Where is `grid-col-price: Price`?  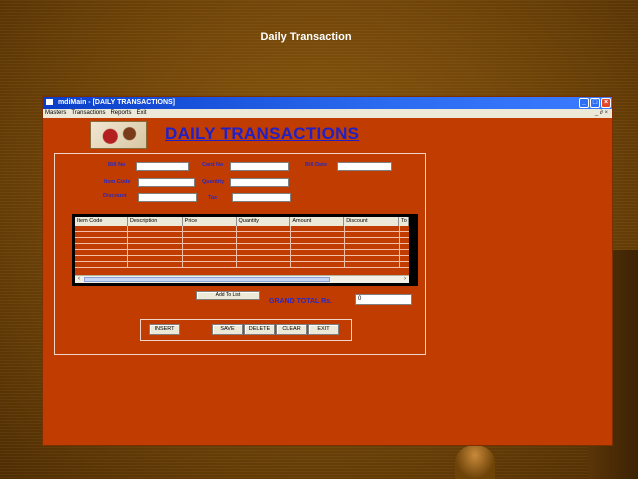
grid-col-price: Price is located at coordinates (210, 221).